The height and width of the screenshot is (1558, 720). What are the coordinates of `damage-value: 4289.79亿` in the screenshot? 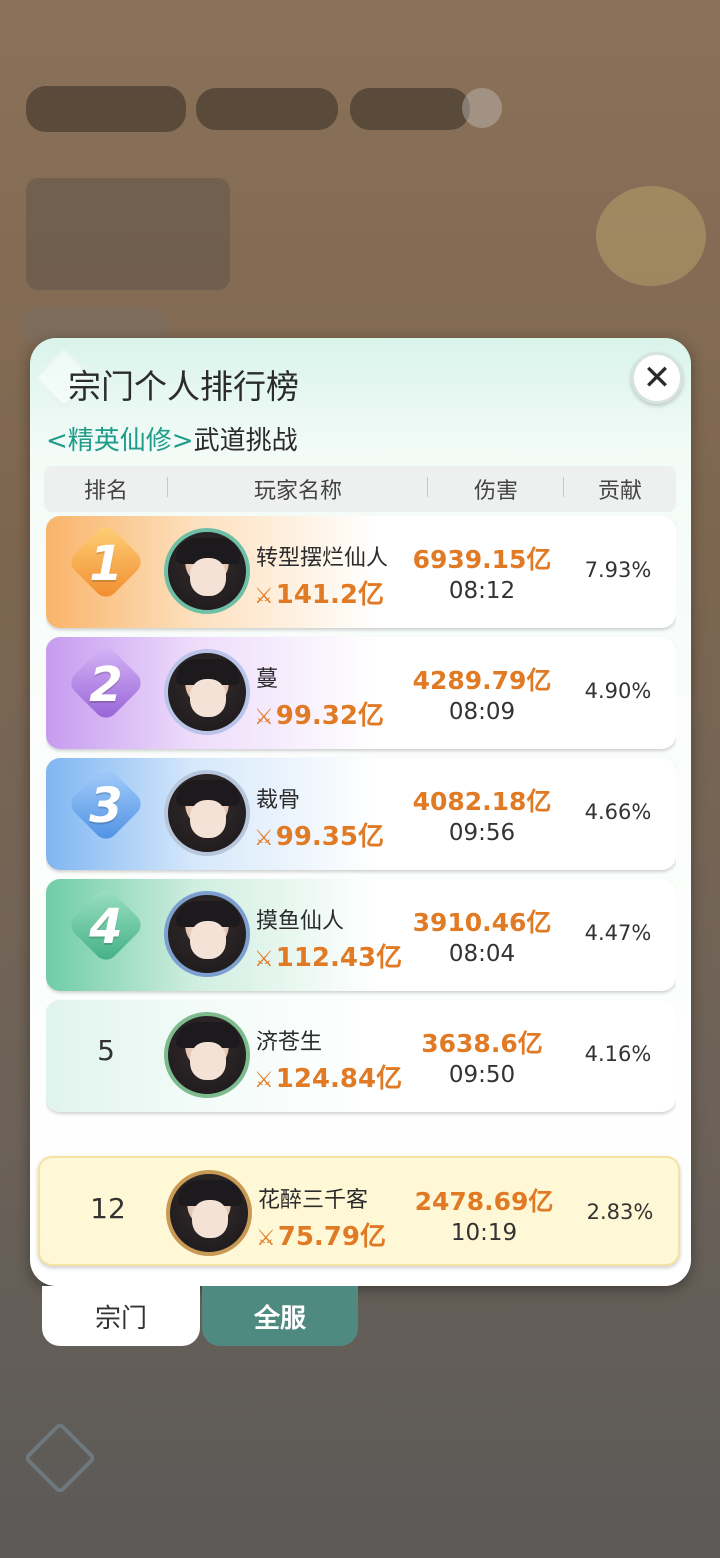 It's located at (482, 680).